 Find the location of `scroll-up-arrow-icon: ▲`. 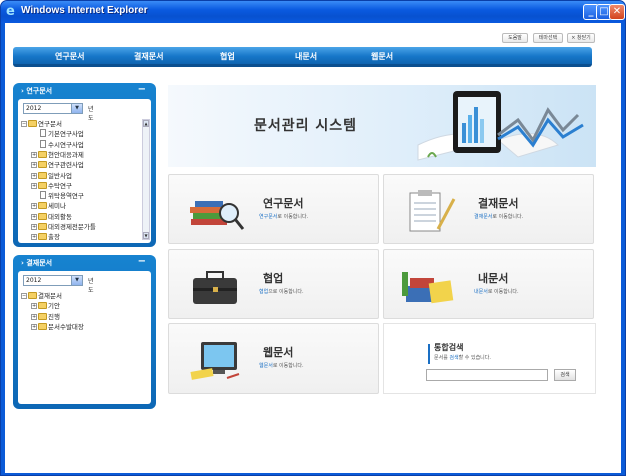

scroll-up-arrow-icon: ▲ is located at coordinates (146, 123).